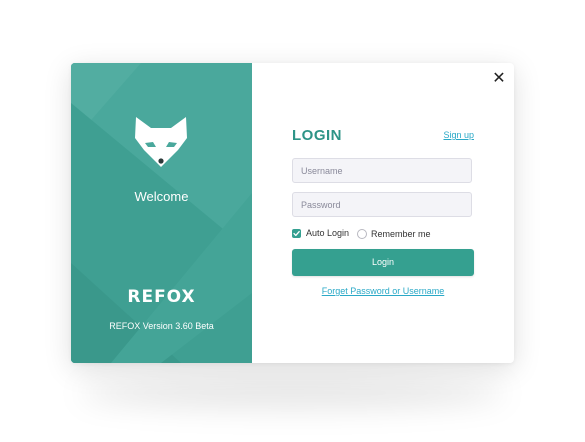  Describe the element at coordinates (383, 262) in the screenshot. I see `login-button: Login` at that location.